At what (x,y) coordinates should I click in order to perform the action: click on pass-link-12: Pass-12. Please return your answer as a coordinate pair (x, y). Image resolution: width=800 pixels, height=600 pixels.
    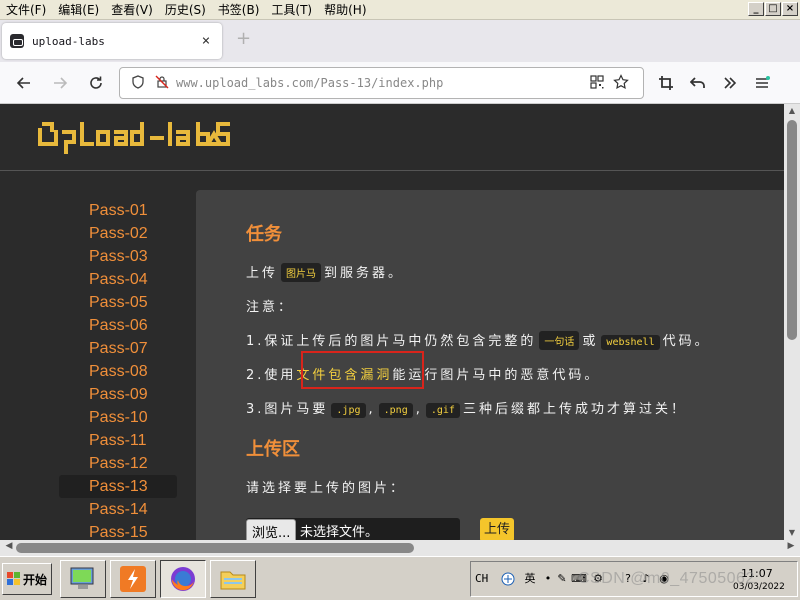
    Looking at the image, I should click on (118, 463).